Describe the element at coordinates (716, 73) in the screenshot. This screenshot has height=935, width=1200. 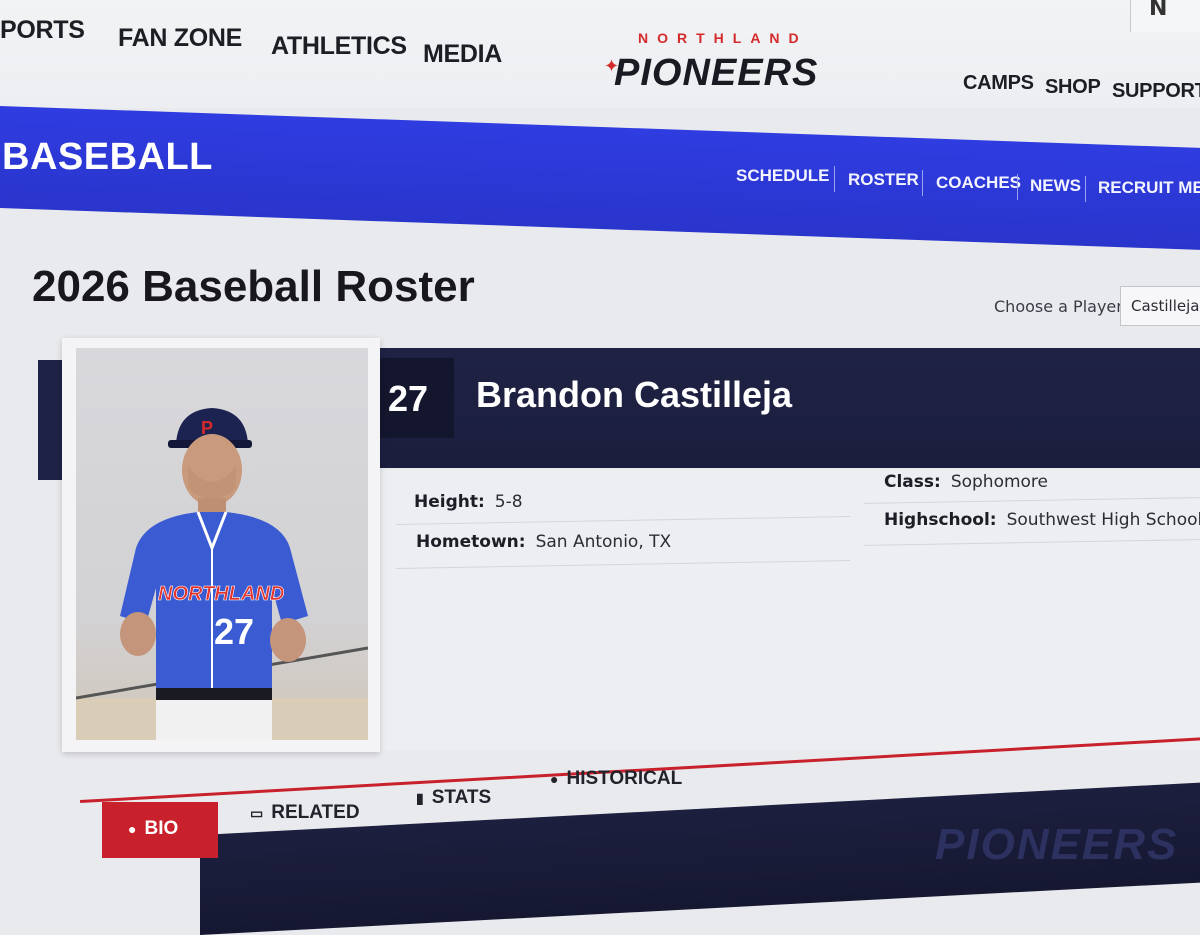
I see `logo-main-text: PIONEERS` at that location.